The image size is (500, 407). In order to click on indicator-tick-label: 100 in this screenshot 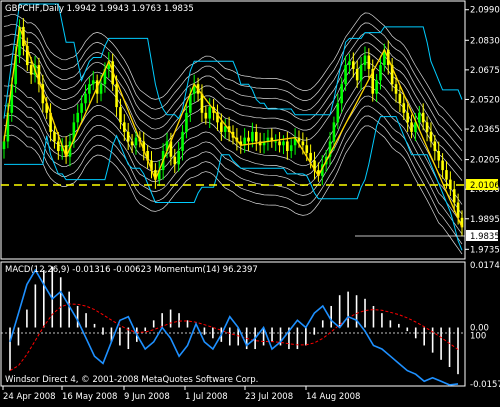, I will do `click(478, 337)`.